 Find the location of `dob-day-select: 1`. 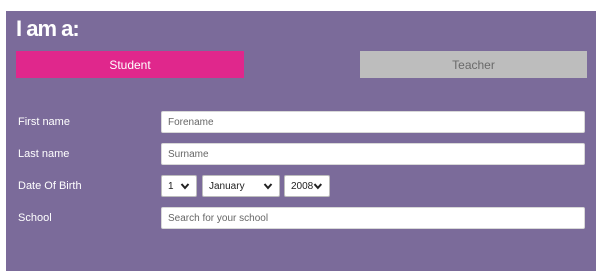

dob-day-select: 1 is located at coordinates (179, 186).